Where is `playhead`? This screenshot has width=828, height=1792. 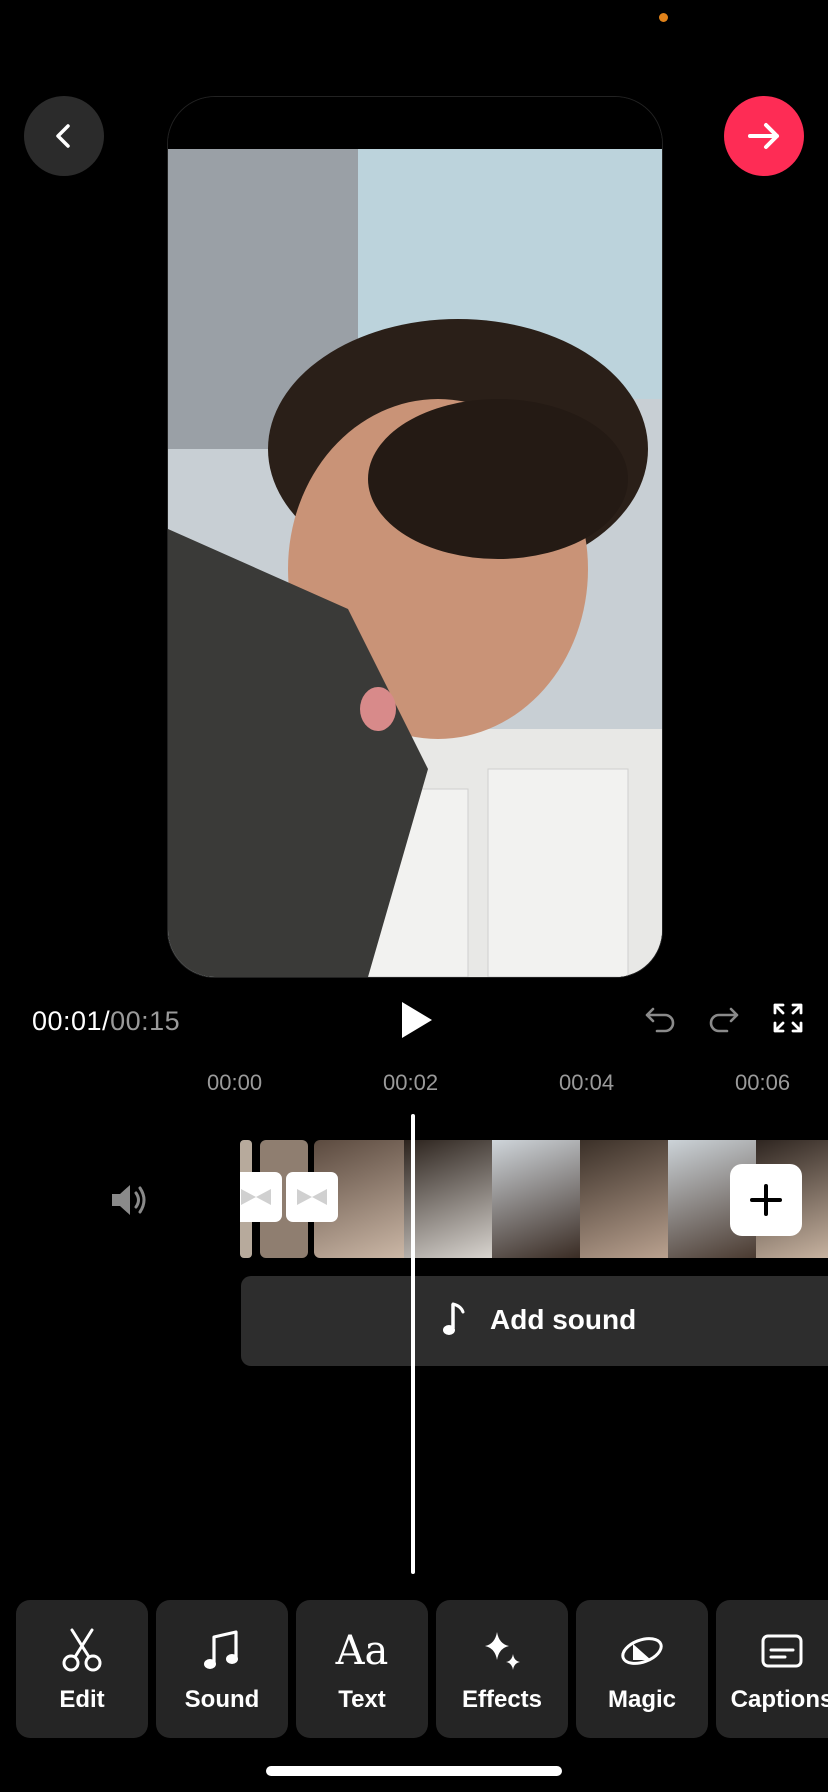 playhead is located at coordinates (413, 1344).